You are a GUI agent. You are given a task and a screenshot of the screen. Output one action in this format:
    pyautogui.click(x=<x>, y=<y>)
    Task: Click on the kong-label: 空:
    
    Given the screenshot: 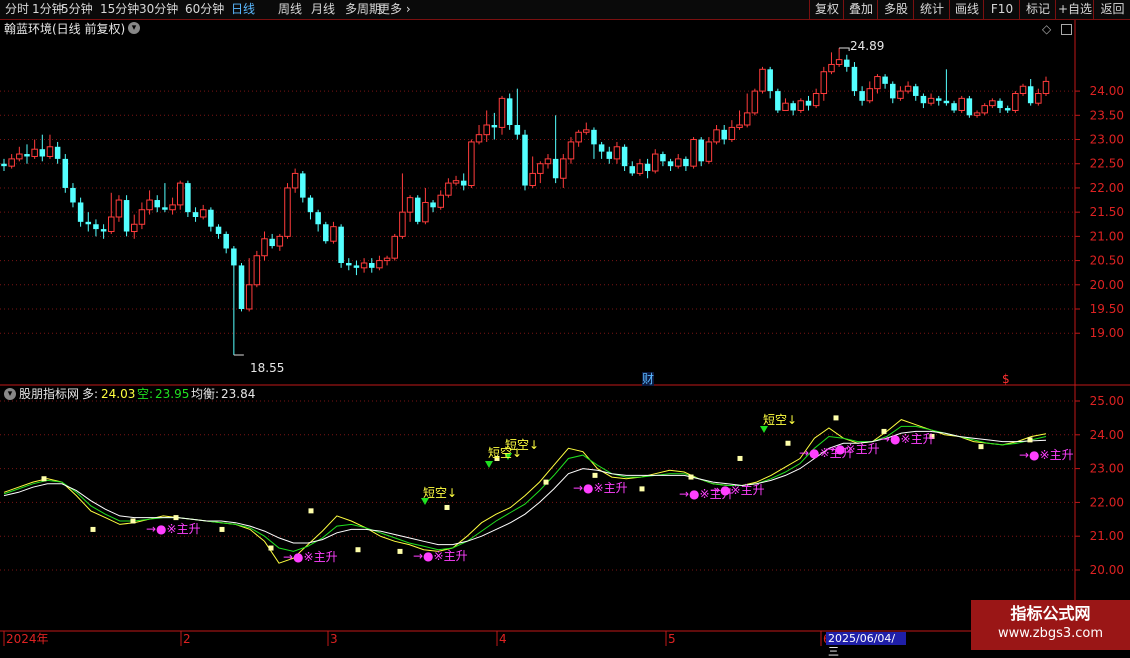 What is the action you would take?
    pyautogui.click(x=145, y=394)
    